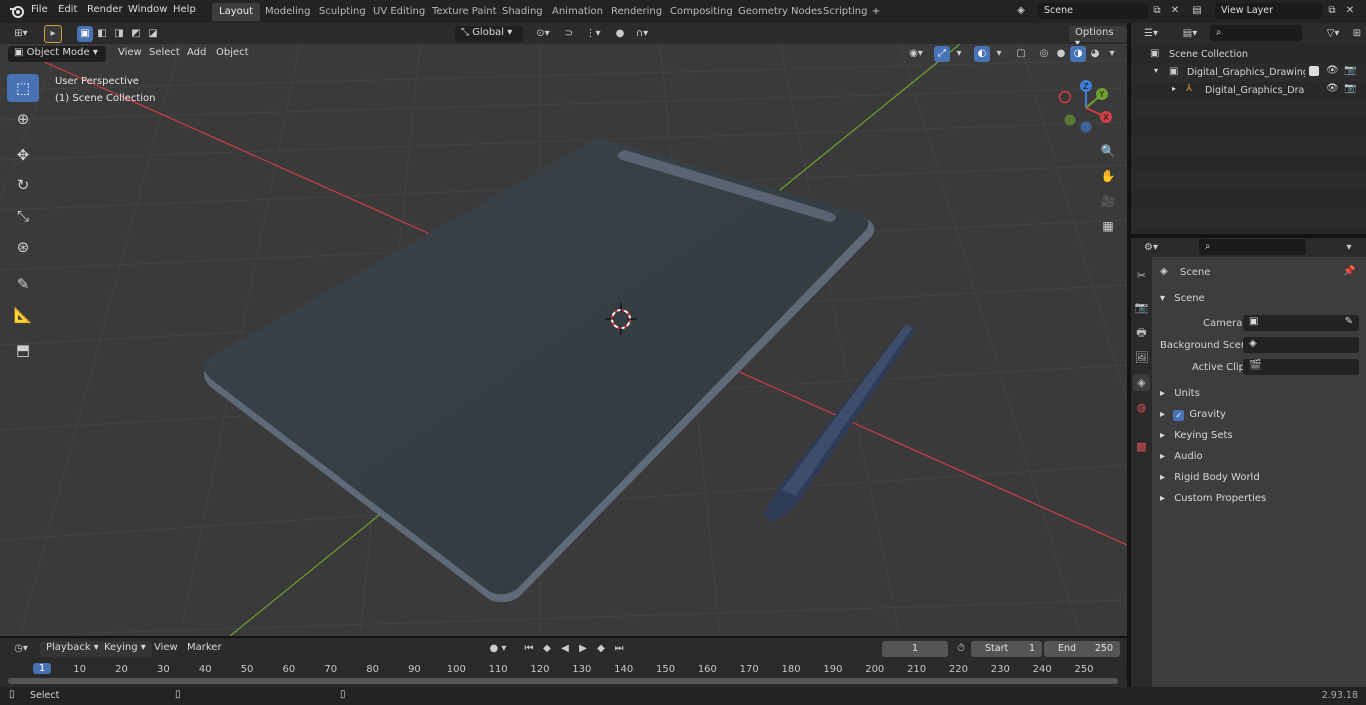 The height and width of the screenshot is (705, 1366). What do you see at coordinates (1314, 71) in the screenshot?
I see `checkbox-icon` at bounding box center [1314, 71].